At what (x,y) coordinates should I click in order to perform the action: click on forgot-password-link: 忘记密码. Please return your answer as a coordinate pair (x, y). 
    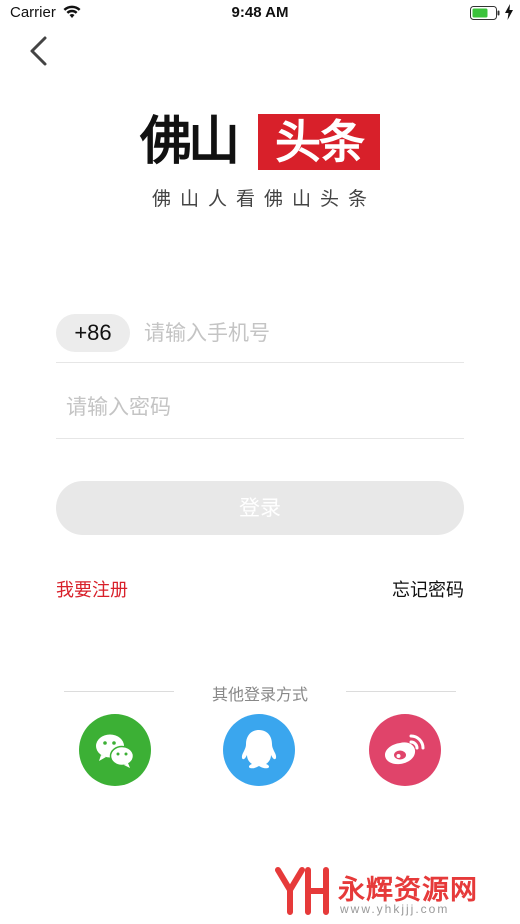
    Looking at the image, I should click on (428, 589).